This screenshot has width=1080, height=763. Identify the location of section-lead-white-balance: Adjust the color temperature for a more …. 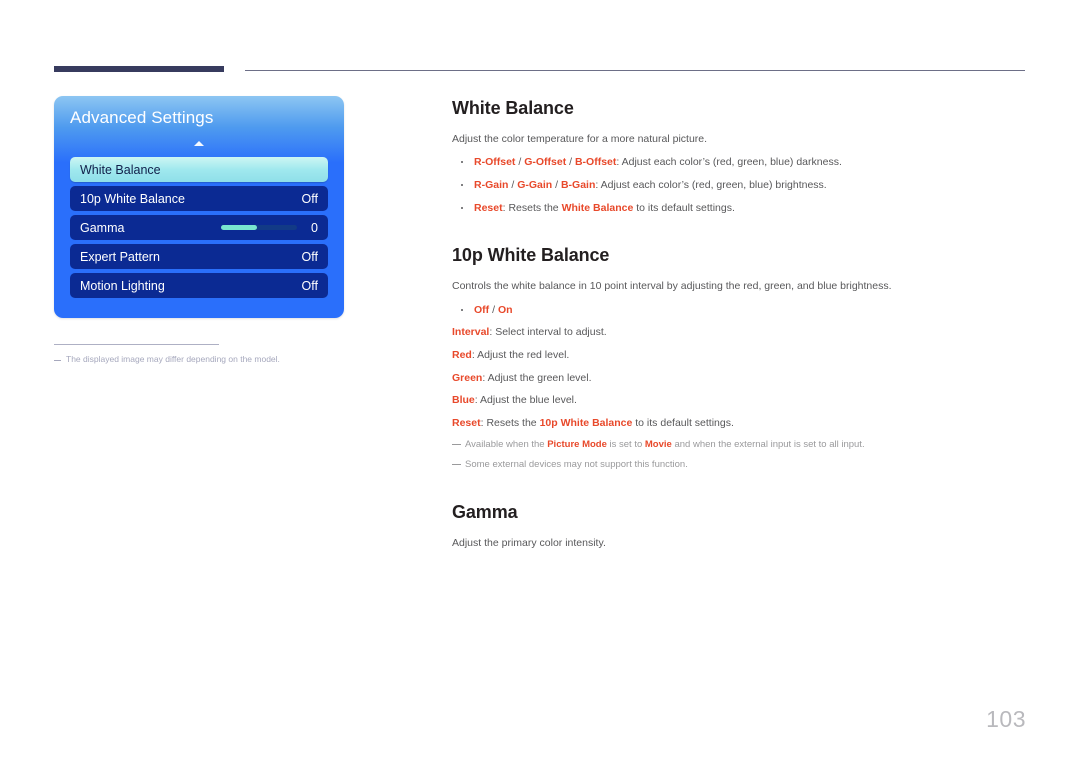
(580, 139).